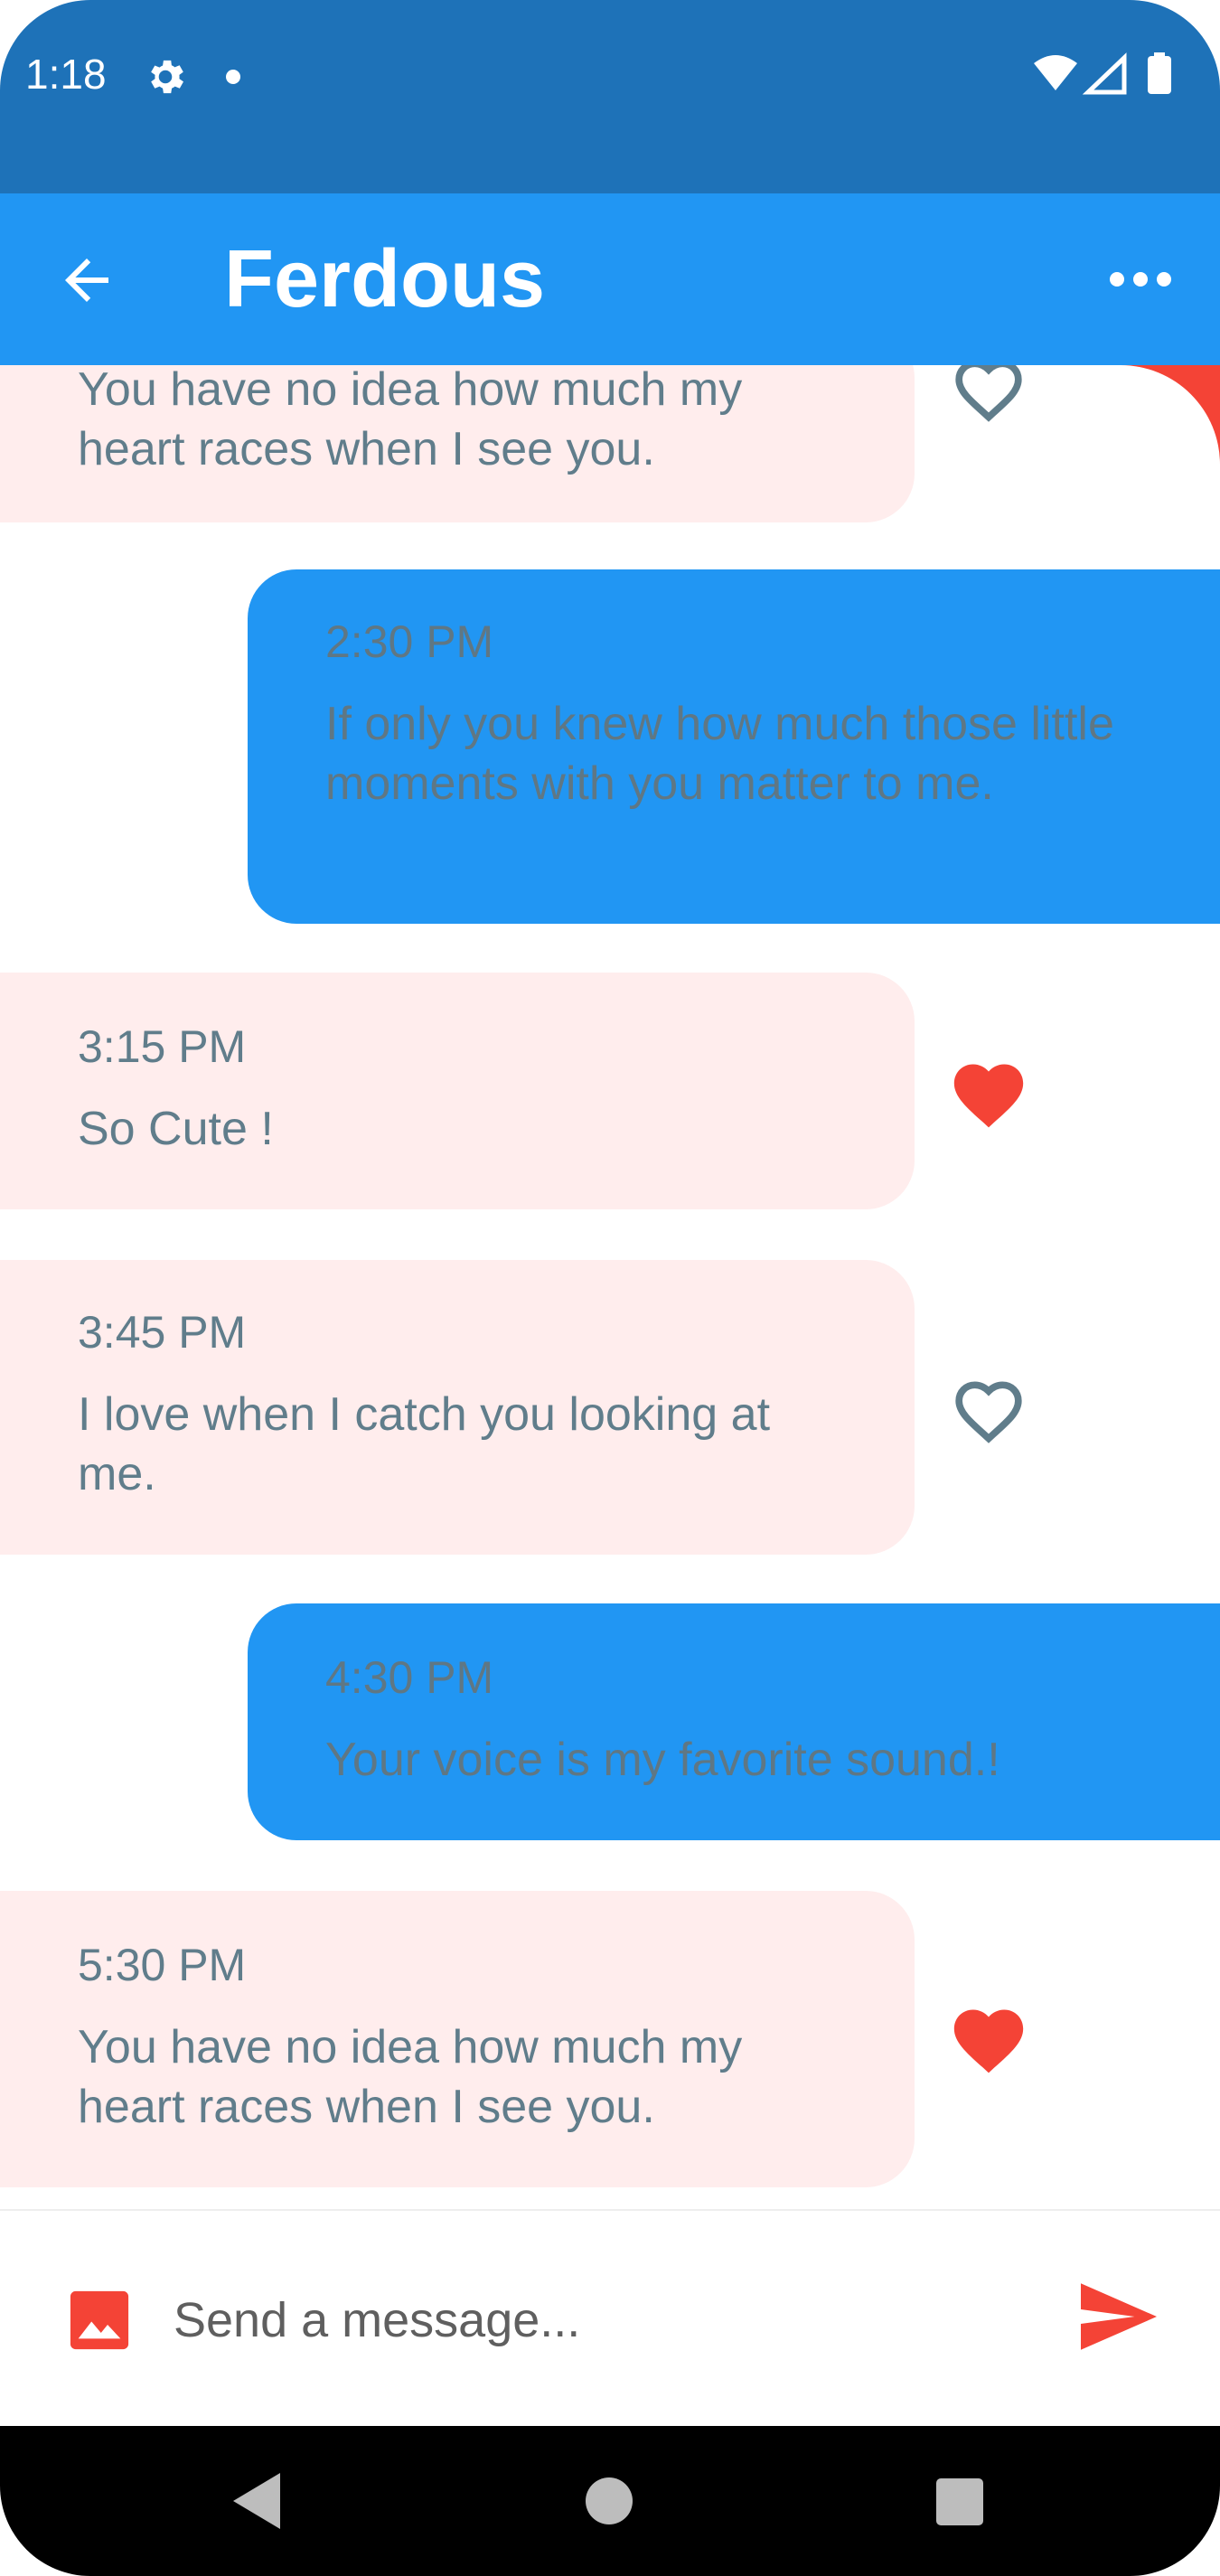 Image resolution: width=1220 pixels, height=2576 pixels. Describe the element at coordinates (66, 74) in the screenshot. I see `status-time: 1:18` at that location.